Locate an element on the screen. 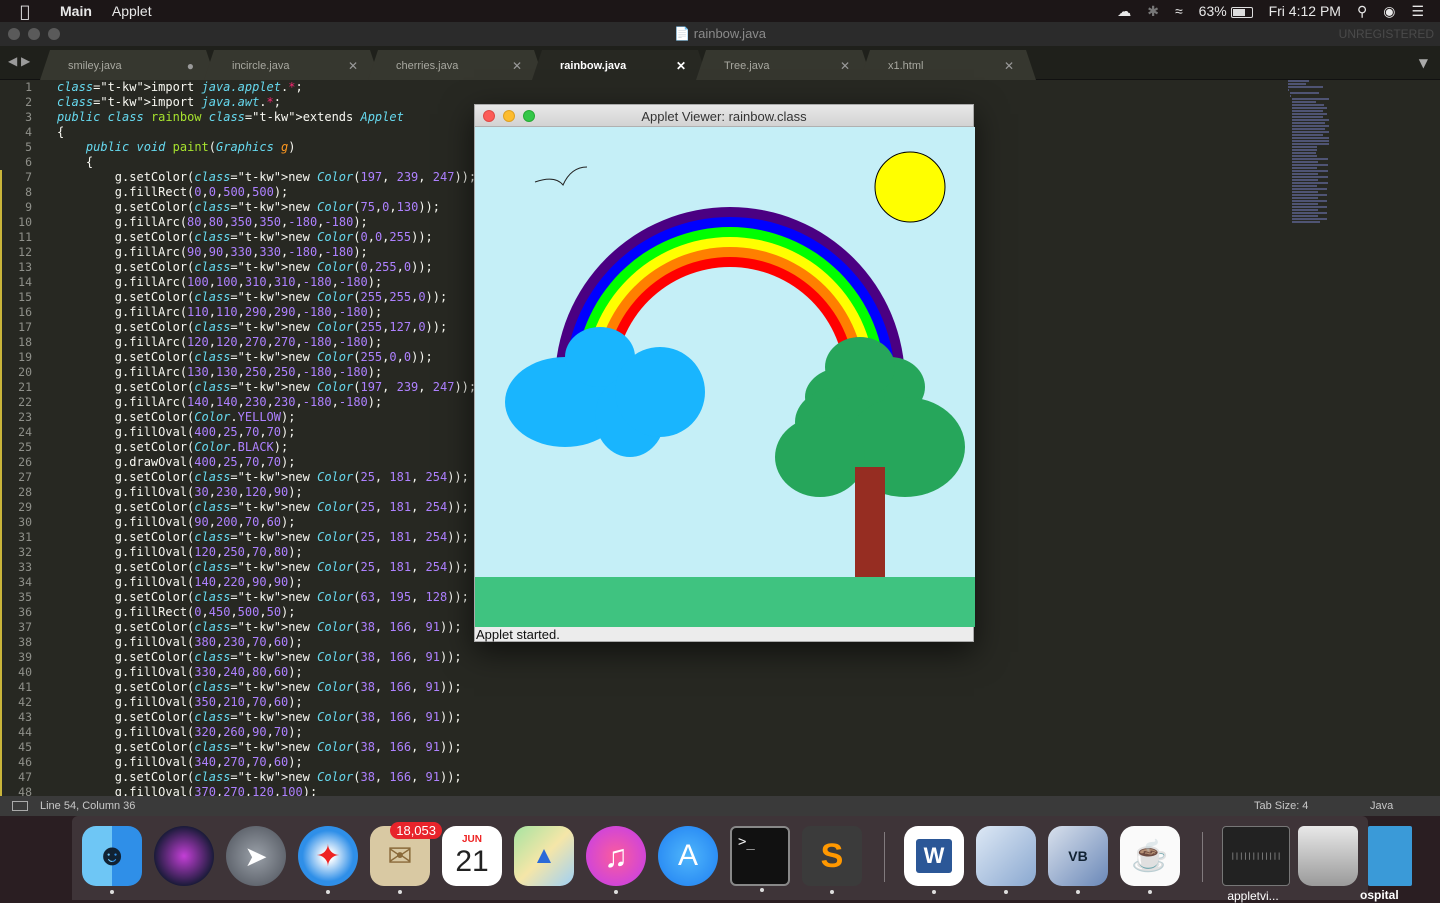 The image size is (1440, 903). cube-icon is located at coordinates (1006, 860).